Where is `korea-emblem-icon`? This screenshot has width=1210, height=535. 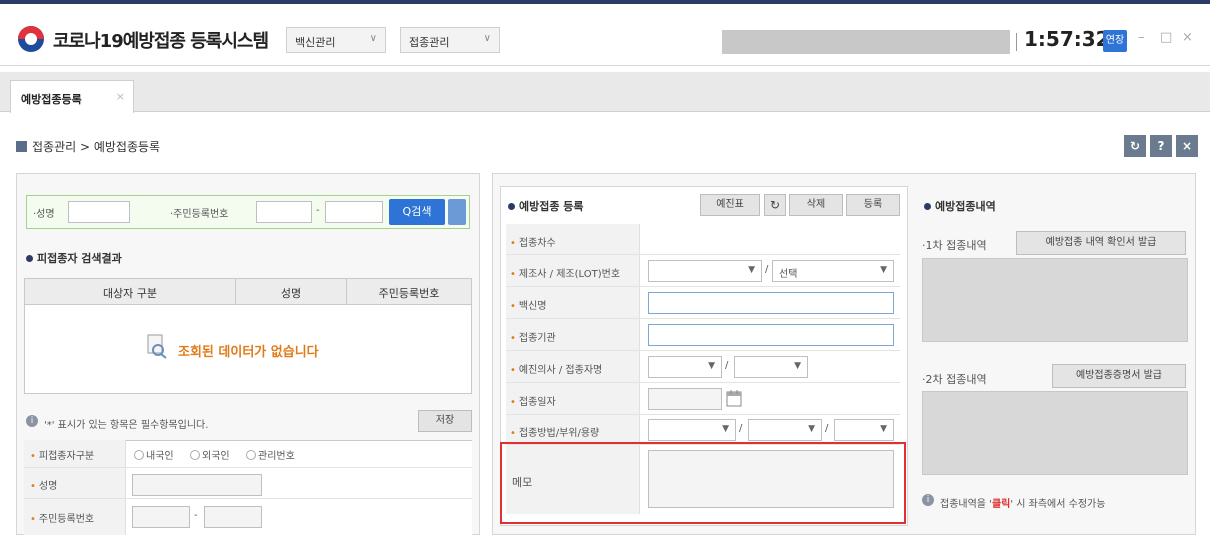 korea-emblem-icon is located at coordinates (31, 39).